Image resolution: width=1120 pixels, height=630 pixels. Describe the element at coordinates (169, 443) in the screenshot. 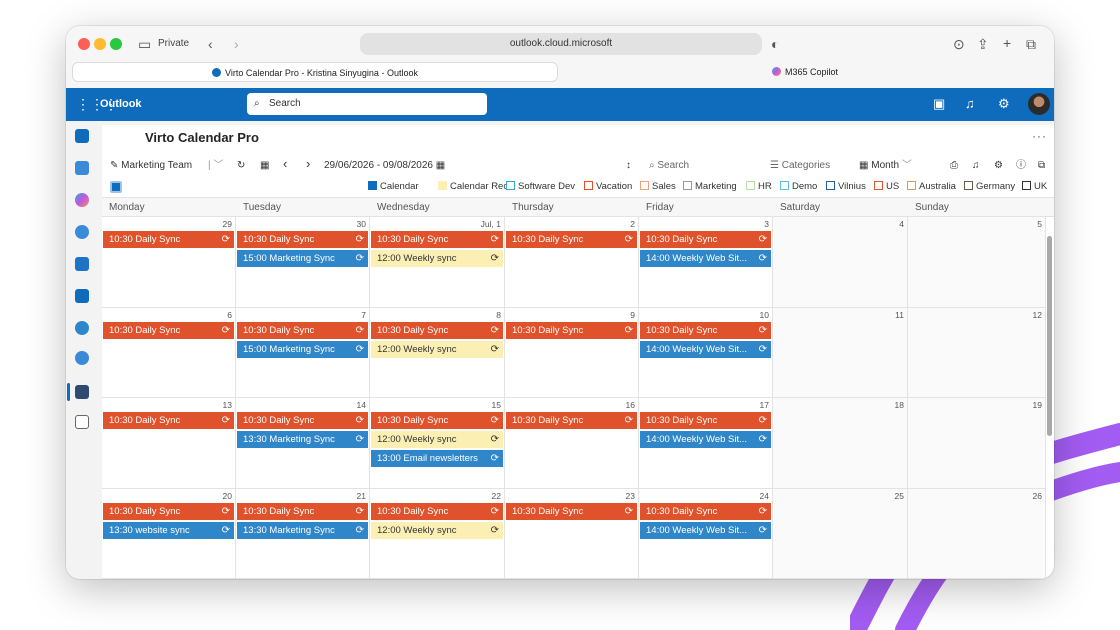

I see `day-cell: 13 10:30 Daily Sync ⟳` at that location.